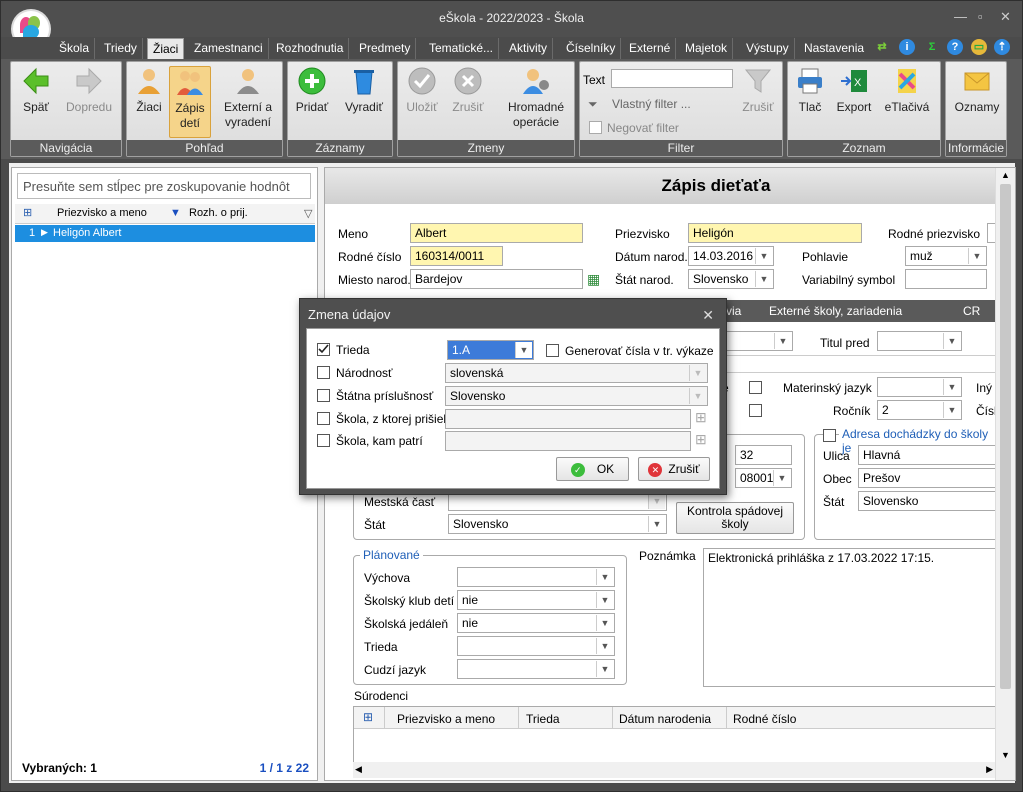 This screenshot has width=1023, height=792. What do you see at coordinates (591, 48) in the screenshot?
I see `menu-ciselniky: Číselníky` at bounding box center [591, 48].